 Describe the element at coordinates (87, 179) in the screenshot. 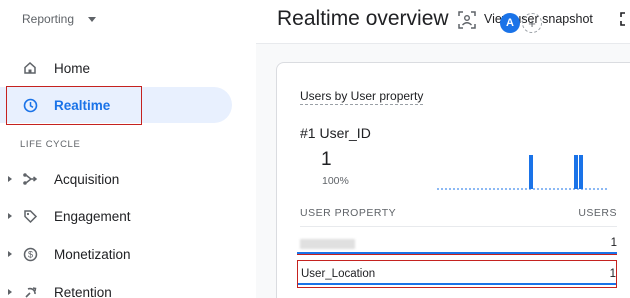

I see `sidebar-item-label: Acquisition` at that location.